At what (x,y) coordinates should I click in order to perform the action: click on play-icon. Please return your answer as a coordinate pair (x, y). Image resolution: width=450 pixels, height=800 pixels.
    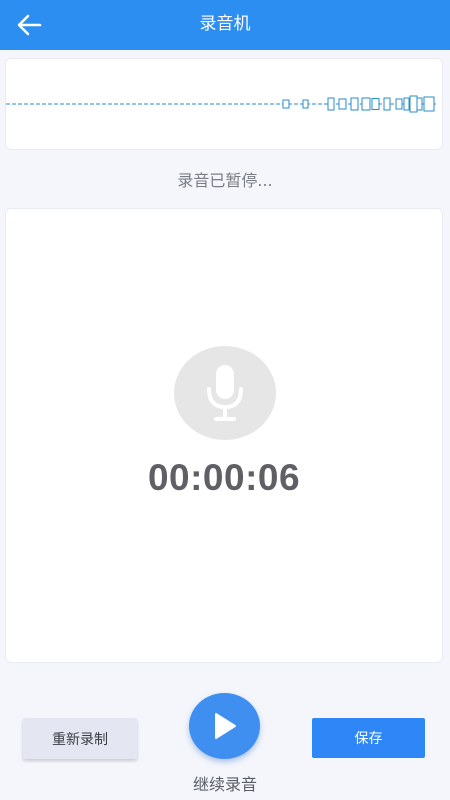
    Looking at the image, I should click on (225, 726).